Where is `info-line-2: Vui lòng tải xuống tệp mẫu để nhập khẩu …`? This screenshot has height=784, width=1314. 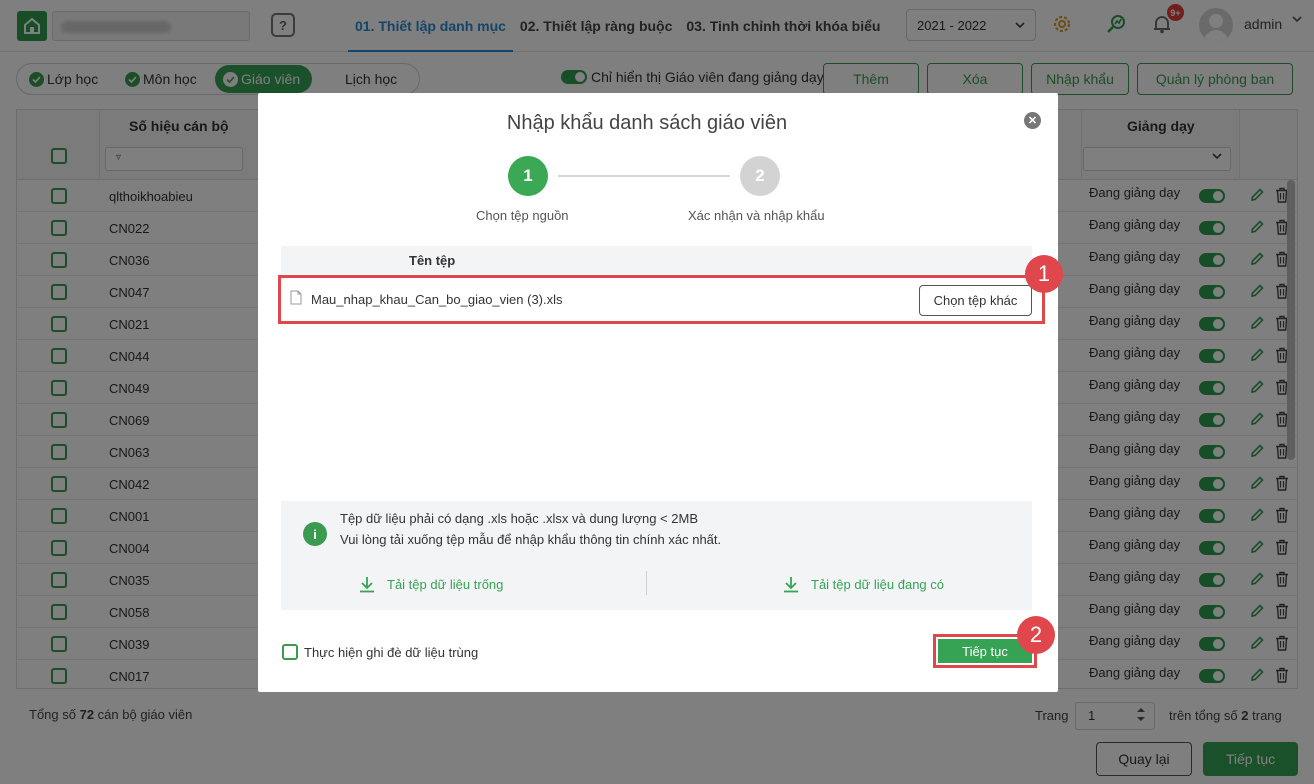 info-line-2: Vui lòng tải xuống tệp mẫu để nhập khẩu … is located at coordinates (531, 539).